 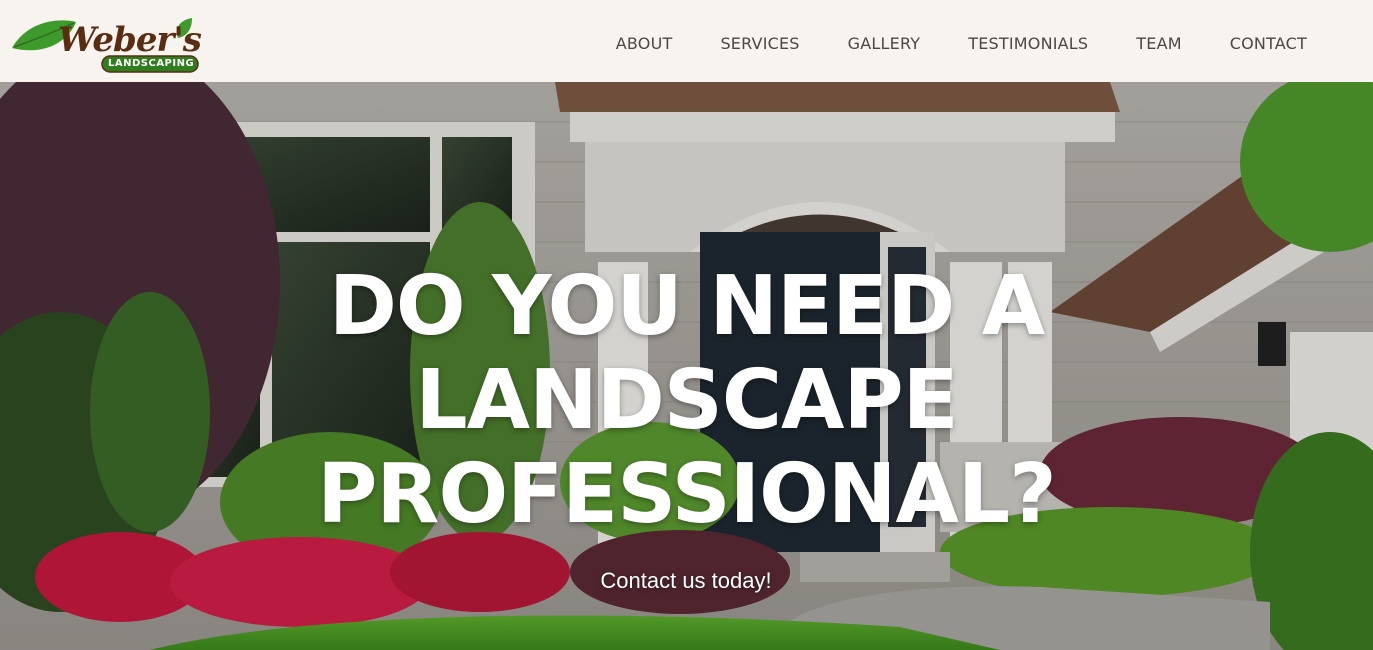 I want to click on nav-services: SERVICES, so click(x=759, y=43).